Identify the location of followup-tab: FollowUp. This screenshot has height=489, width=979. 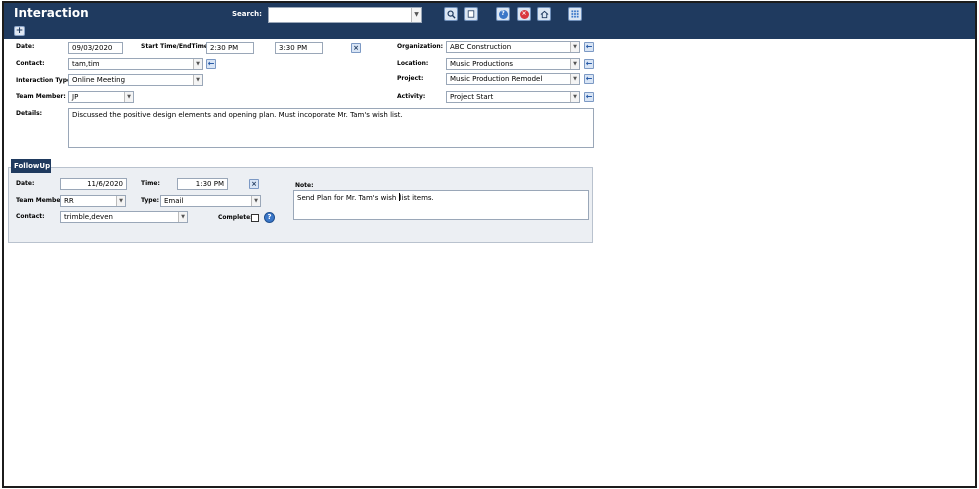
(31, 166).